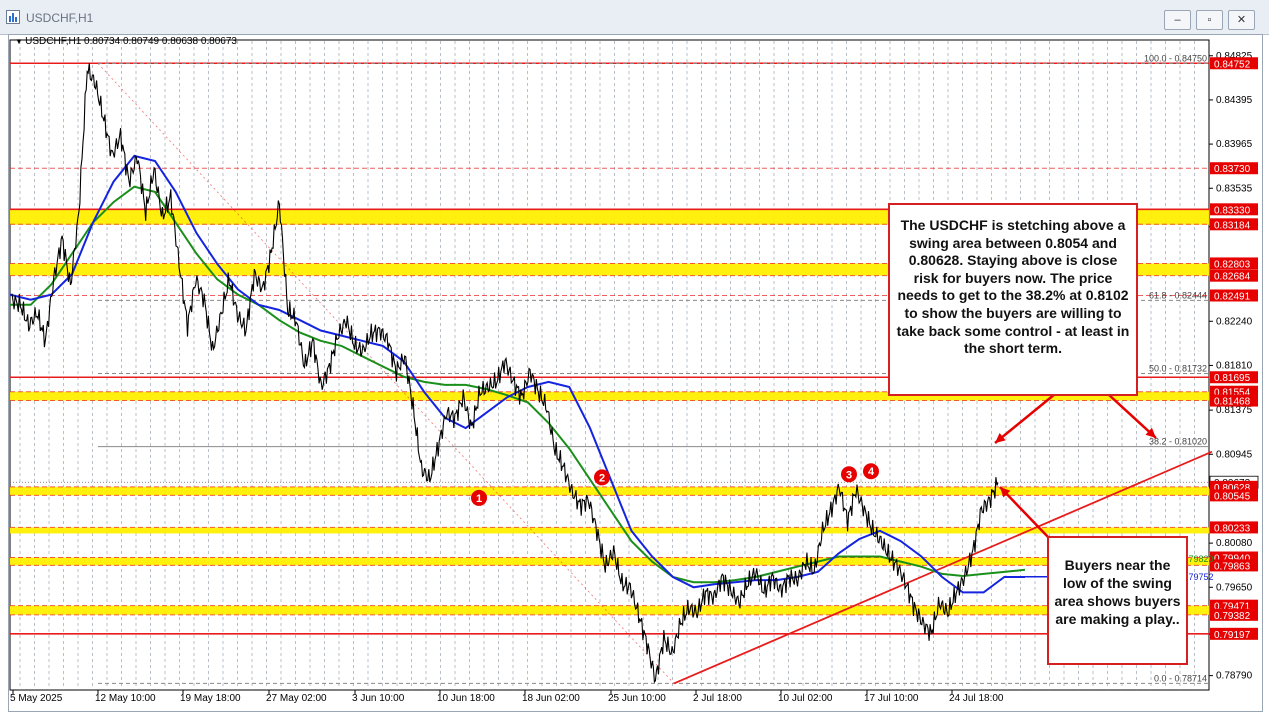  I want to click on fibonacci-label: 0.0 - 0.78714, so click(1180, 678).